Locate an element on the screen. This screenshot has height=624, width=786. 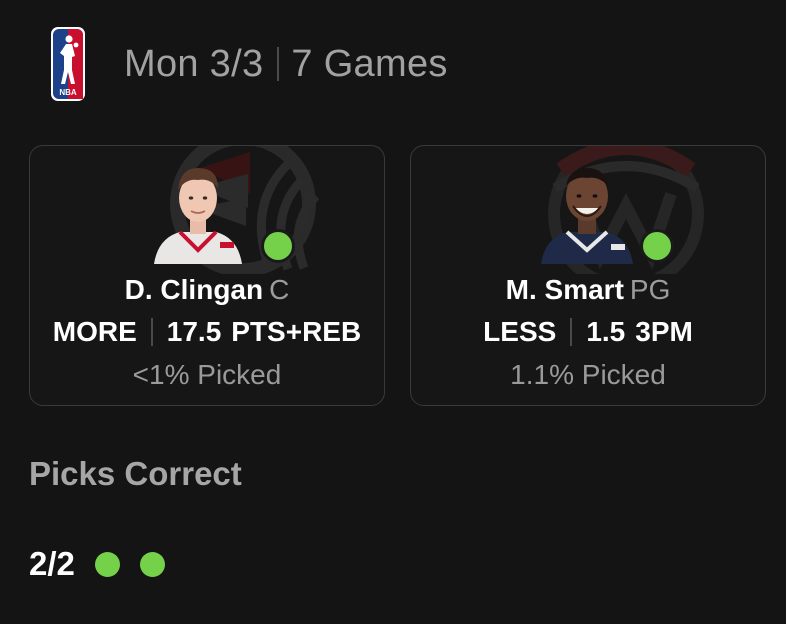
header-divider is located at coordinates (278, 64).